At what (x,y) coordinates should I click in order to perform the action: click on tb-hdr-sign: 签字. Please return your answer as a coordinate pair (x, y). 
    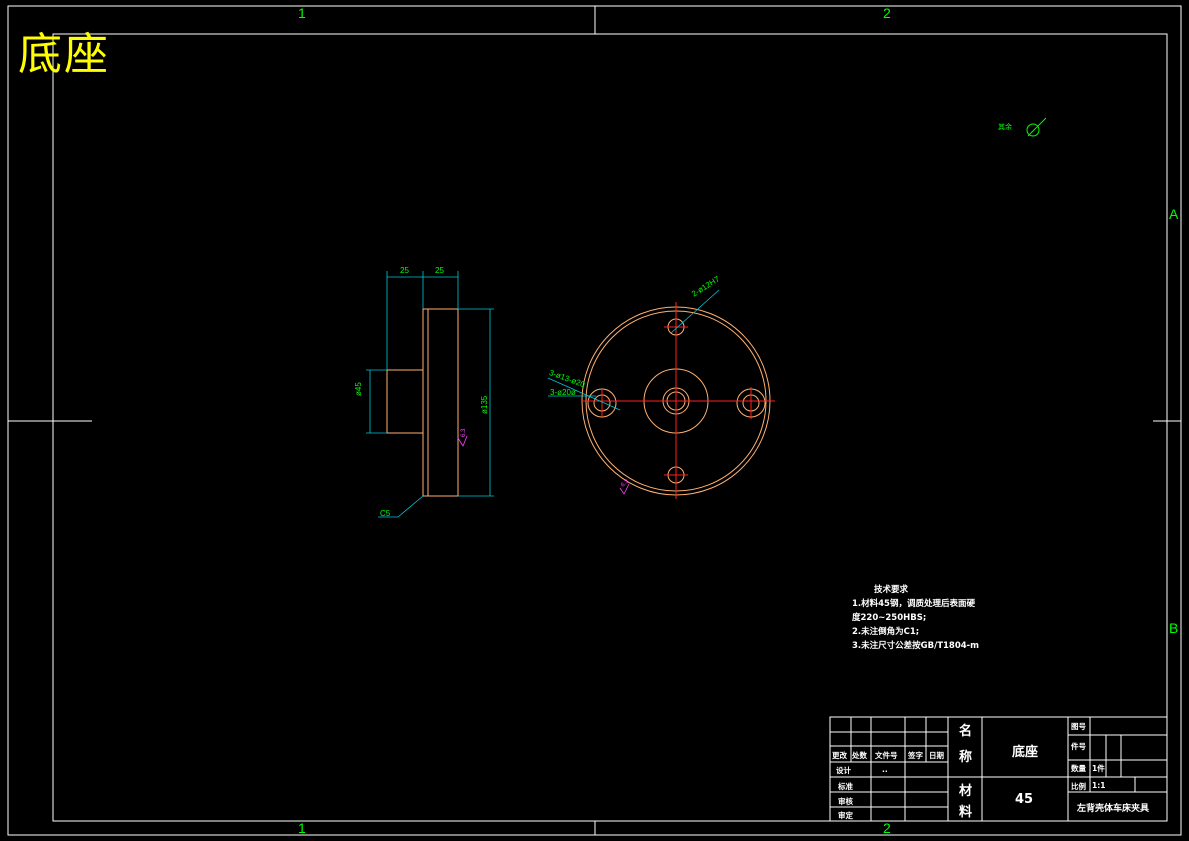
    Looking at the image, I should click on (915, 755).